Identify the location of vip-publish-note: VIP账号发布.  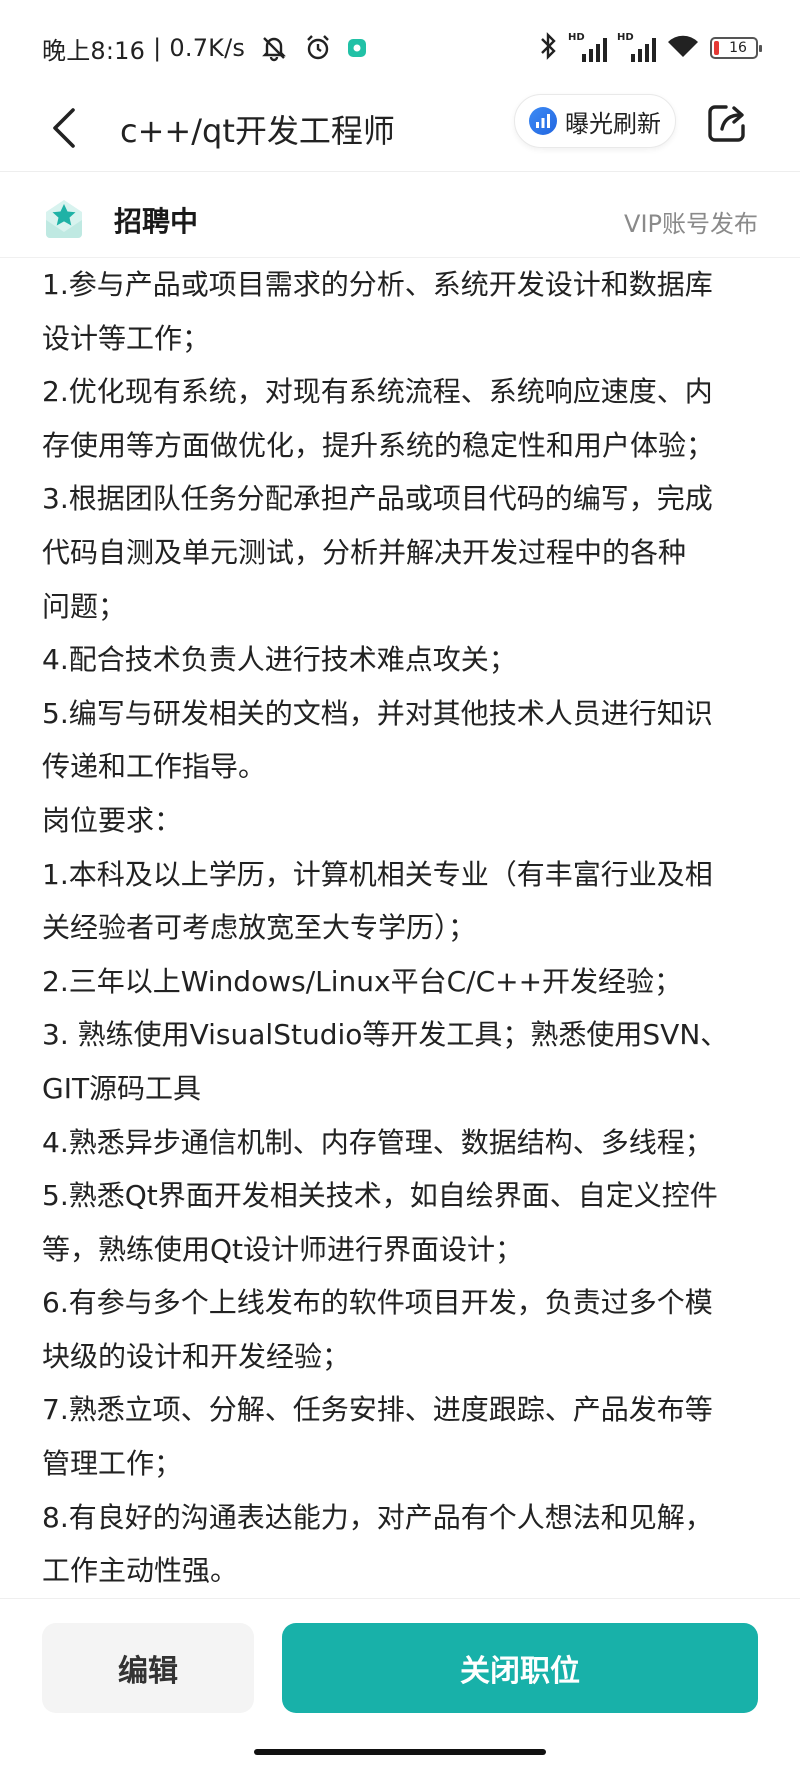
(691, 224).